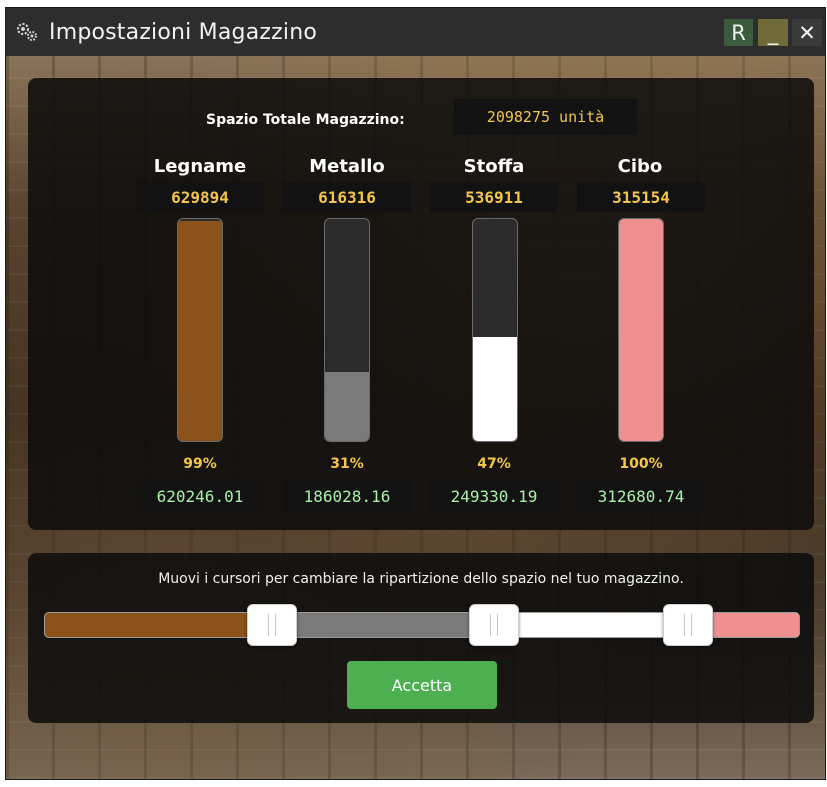 The image size is (827, 787). Describe the element at coordinates (183, 32) in the screenshot. I see `window-title: Impostazioni Magazzino` at that location.